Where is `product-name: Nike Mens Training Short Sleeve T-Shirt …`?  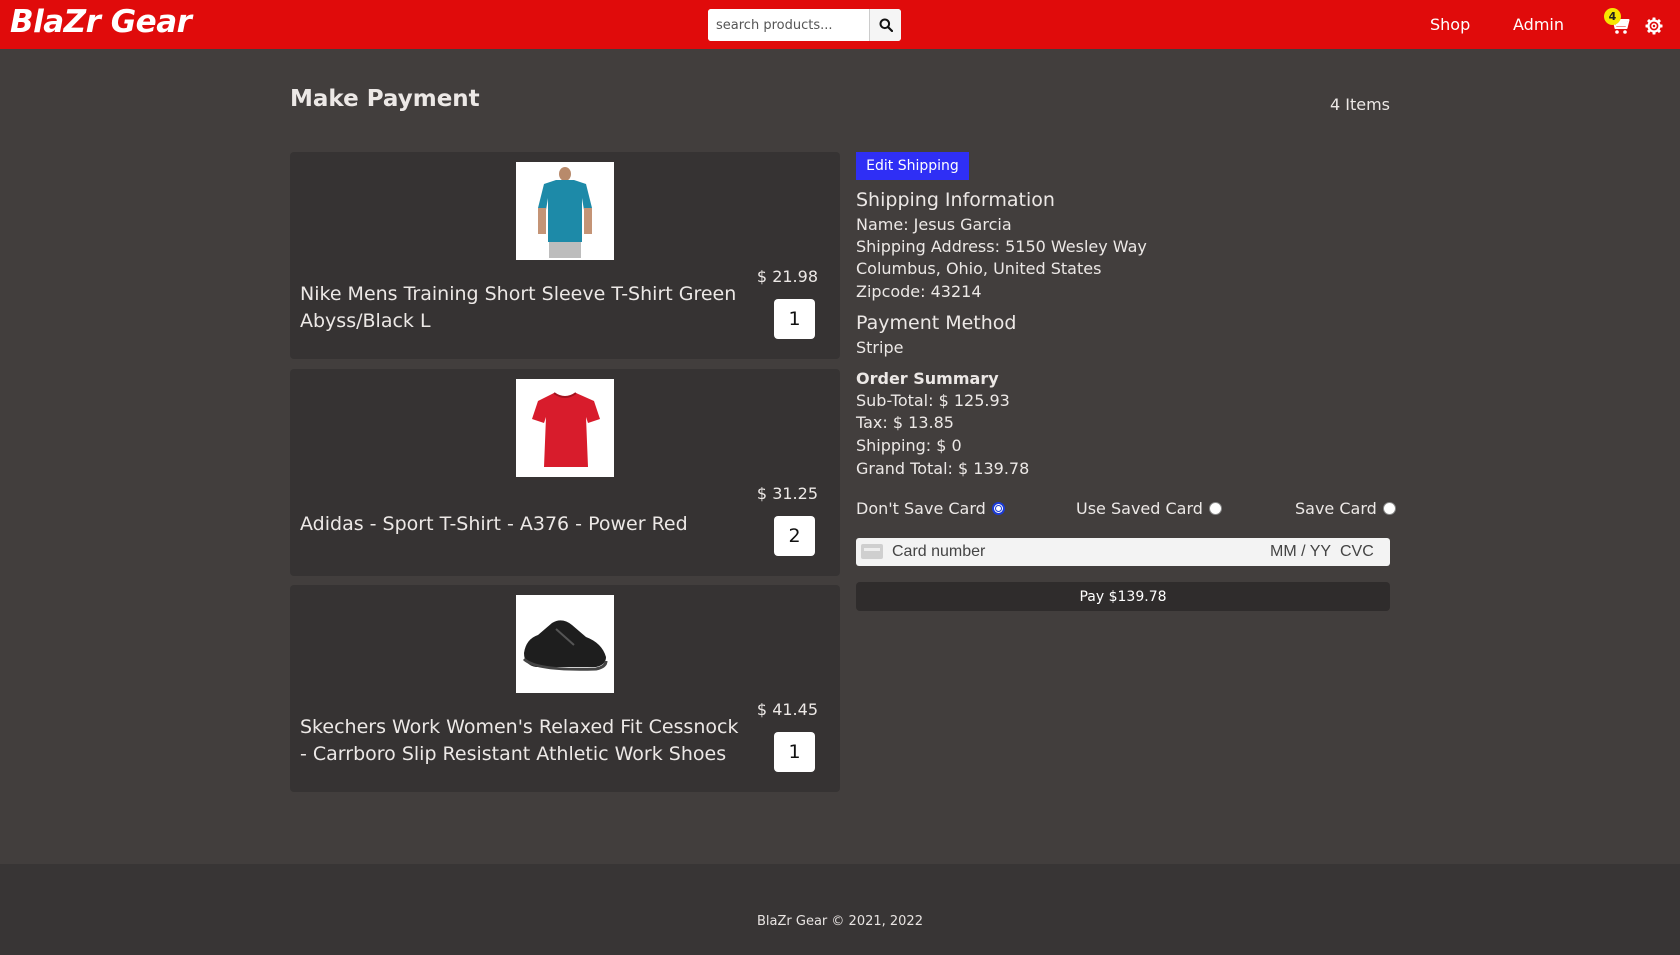
product-name: Nike Mens Training Short Sleeve T-Shirt … is located at coordinates (520, 308).